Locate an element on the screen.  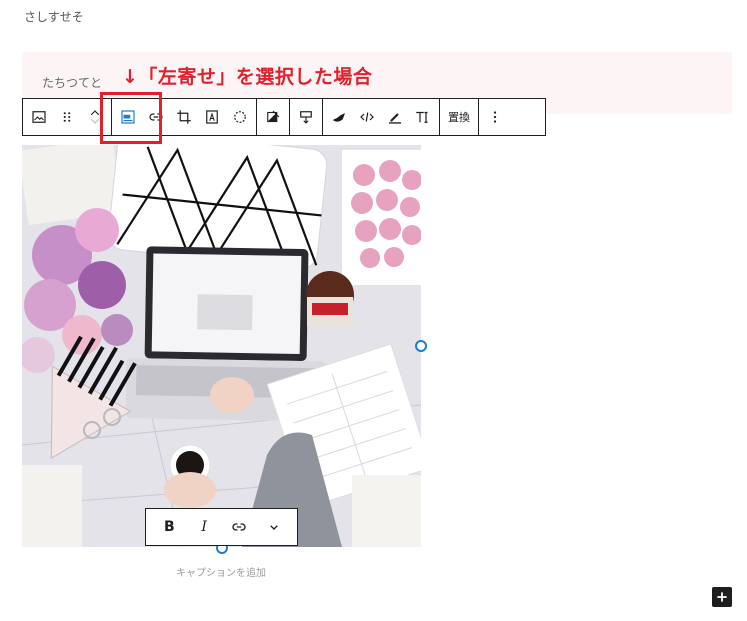
drag-handle-icon is located at coordinates (67, 117).